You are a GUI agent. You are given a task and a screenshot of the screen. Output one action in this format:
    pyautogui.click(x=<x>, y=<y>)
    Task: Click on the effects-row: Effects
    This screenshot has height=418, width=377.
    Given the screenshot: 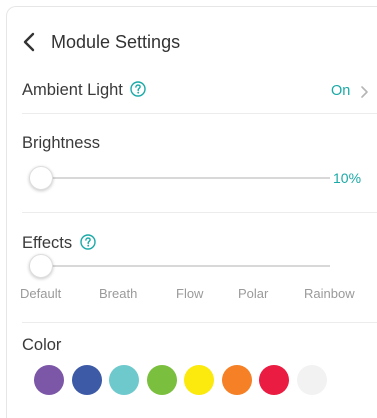 What is the action you would take?
    pyautogui.click(x=59, y=243)
    